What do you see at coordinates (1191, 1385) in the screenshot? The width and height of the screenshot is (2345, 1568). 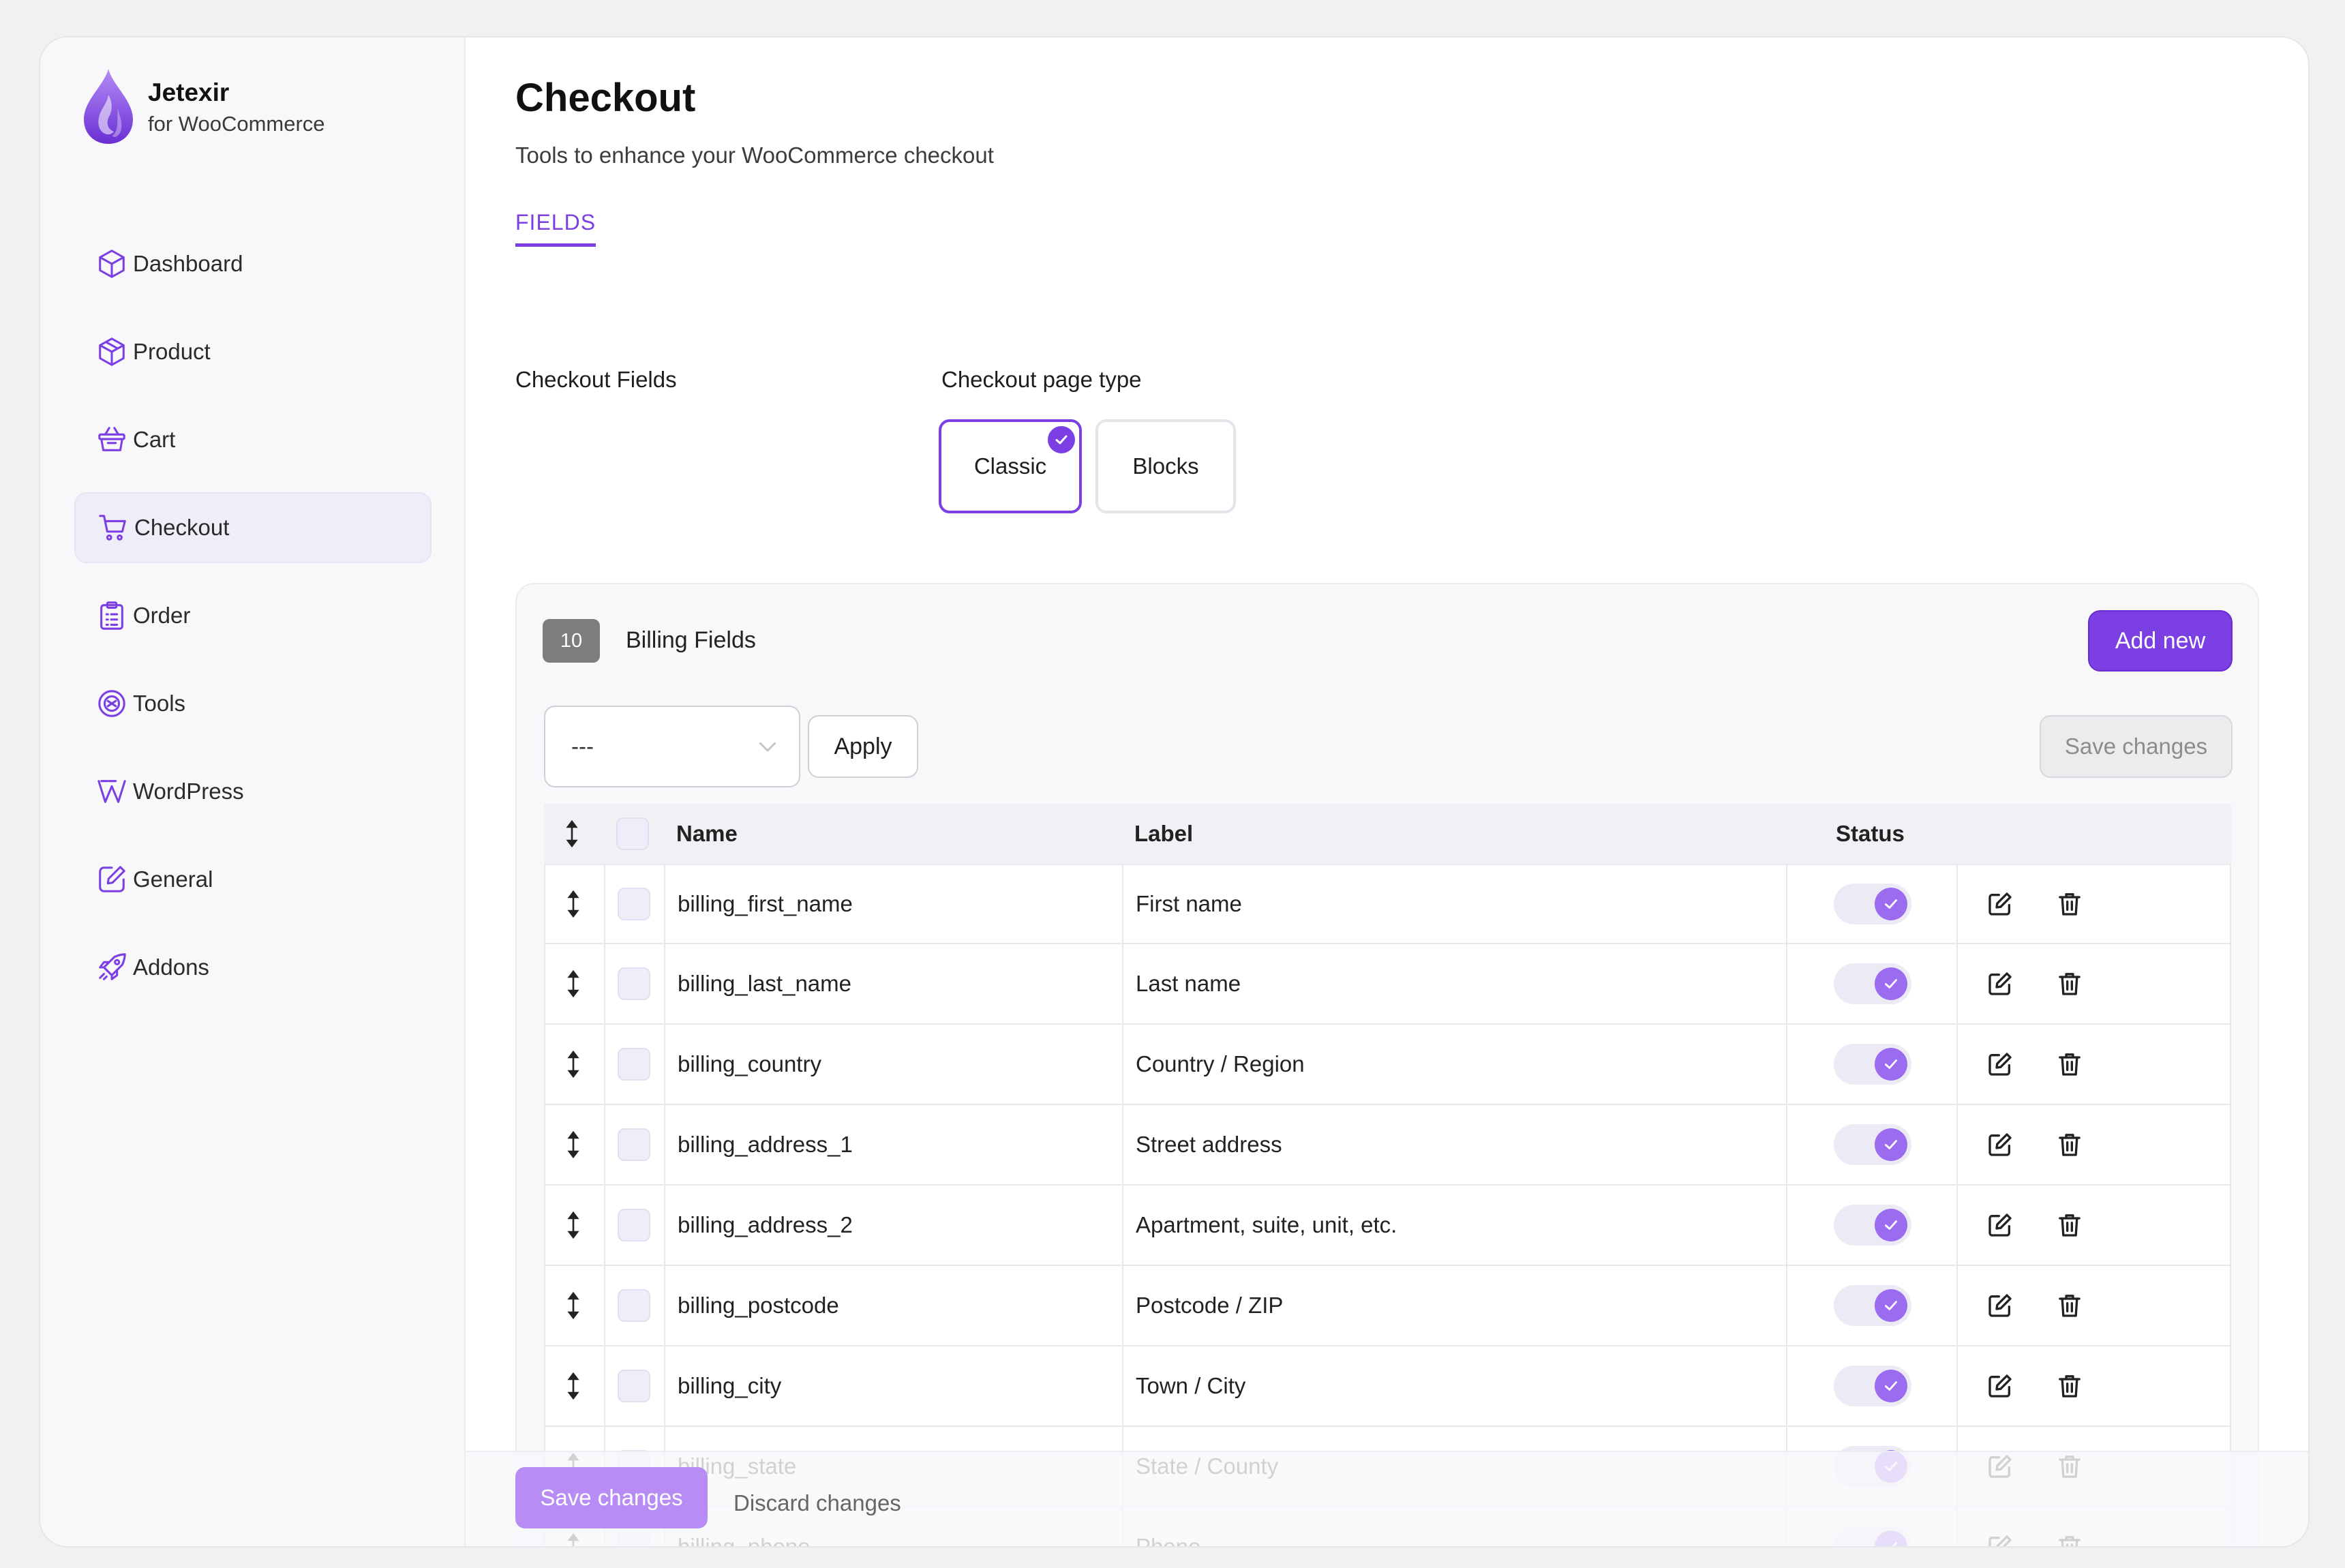 I see `field-label-cell: Town / City` at bounding box center [1191, 1385].